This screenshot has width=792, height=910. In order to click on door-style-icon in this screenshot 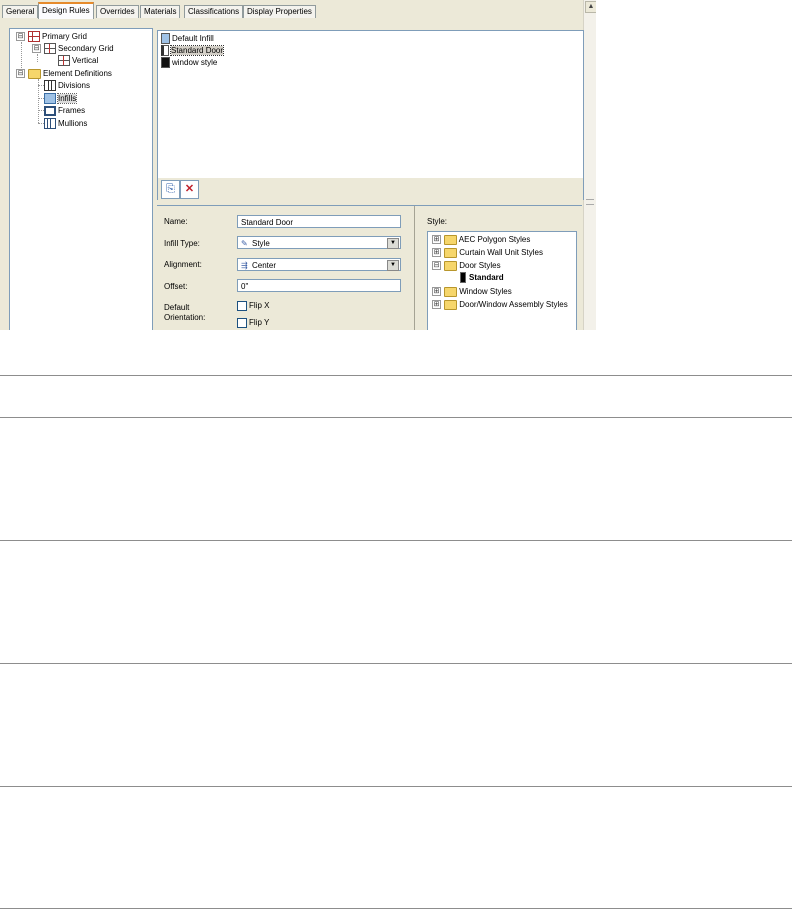, I will do `click(463, 278)`.